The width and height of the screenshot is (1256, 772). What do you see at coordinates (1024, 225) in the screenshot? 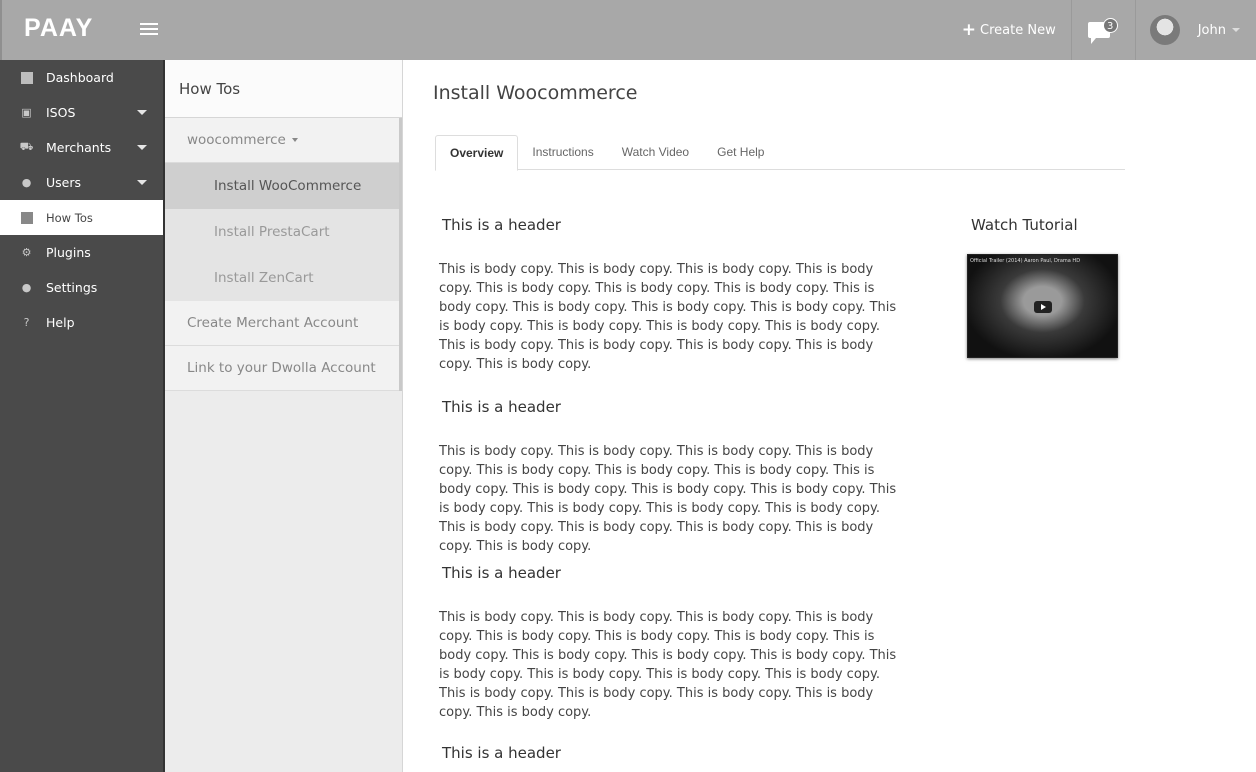
I see `tutorial-title: Watch Tutorial` at bounding box center [1024, 225].